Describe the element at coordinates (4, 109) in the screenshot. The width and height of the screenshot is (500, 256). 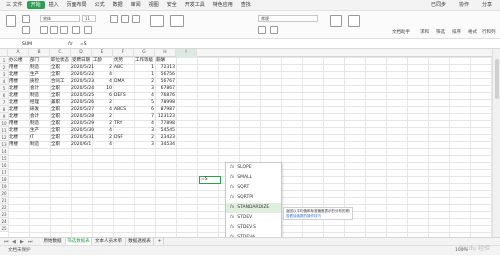
I see `row-header: 8` at that location.